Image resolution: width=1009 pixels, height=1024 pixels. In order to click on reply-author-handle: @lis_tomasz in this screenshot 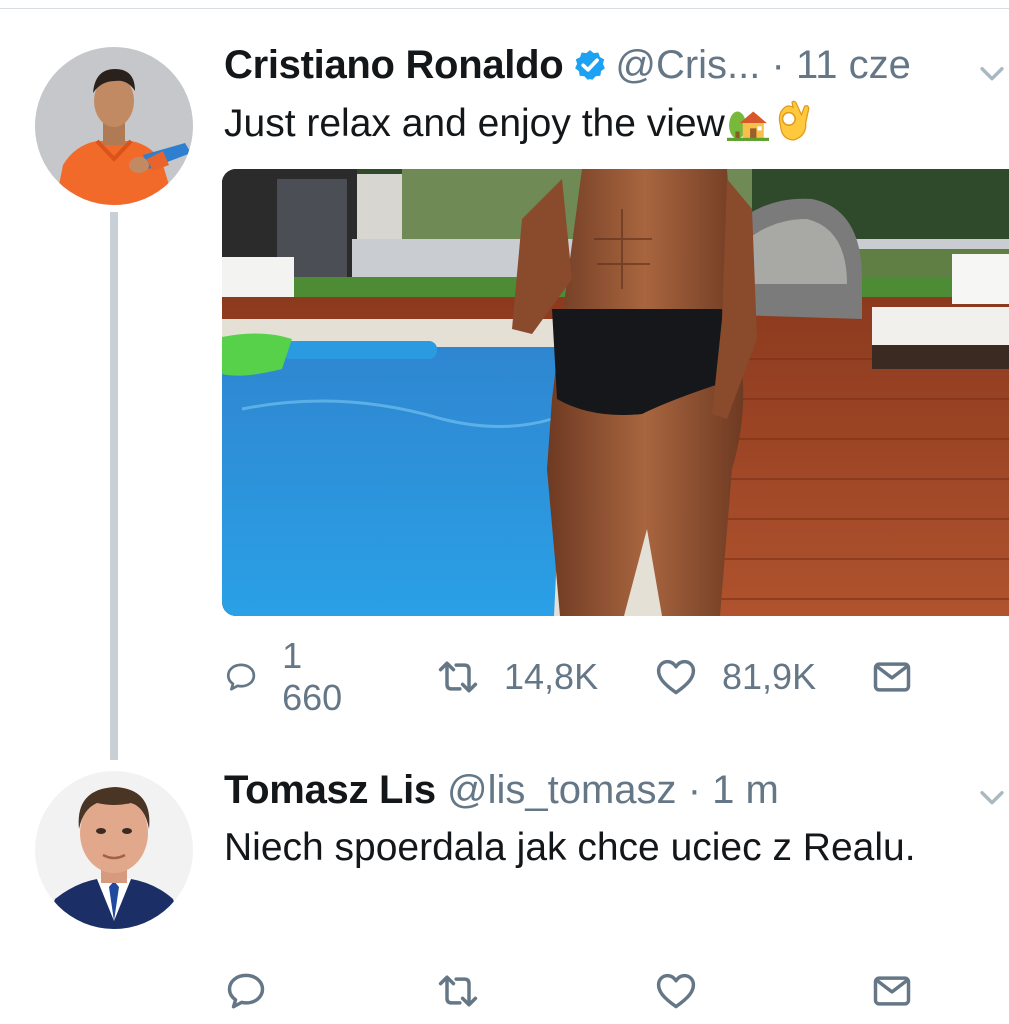, I will do `click(562, 790)`.